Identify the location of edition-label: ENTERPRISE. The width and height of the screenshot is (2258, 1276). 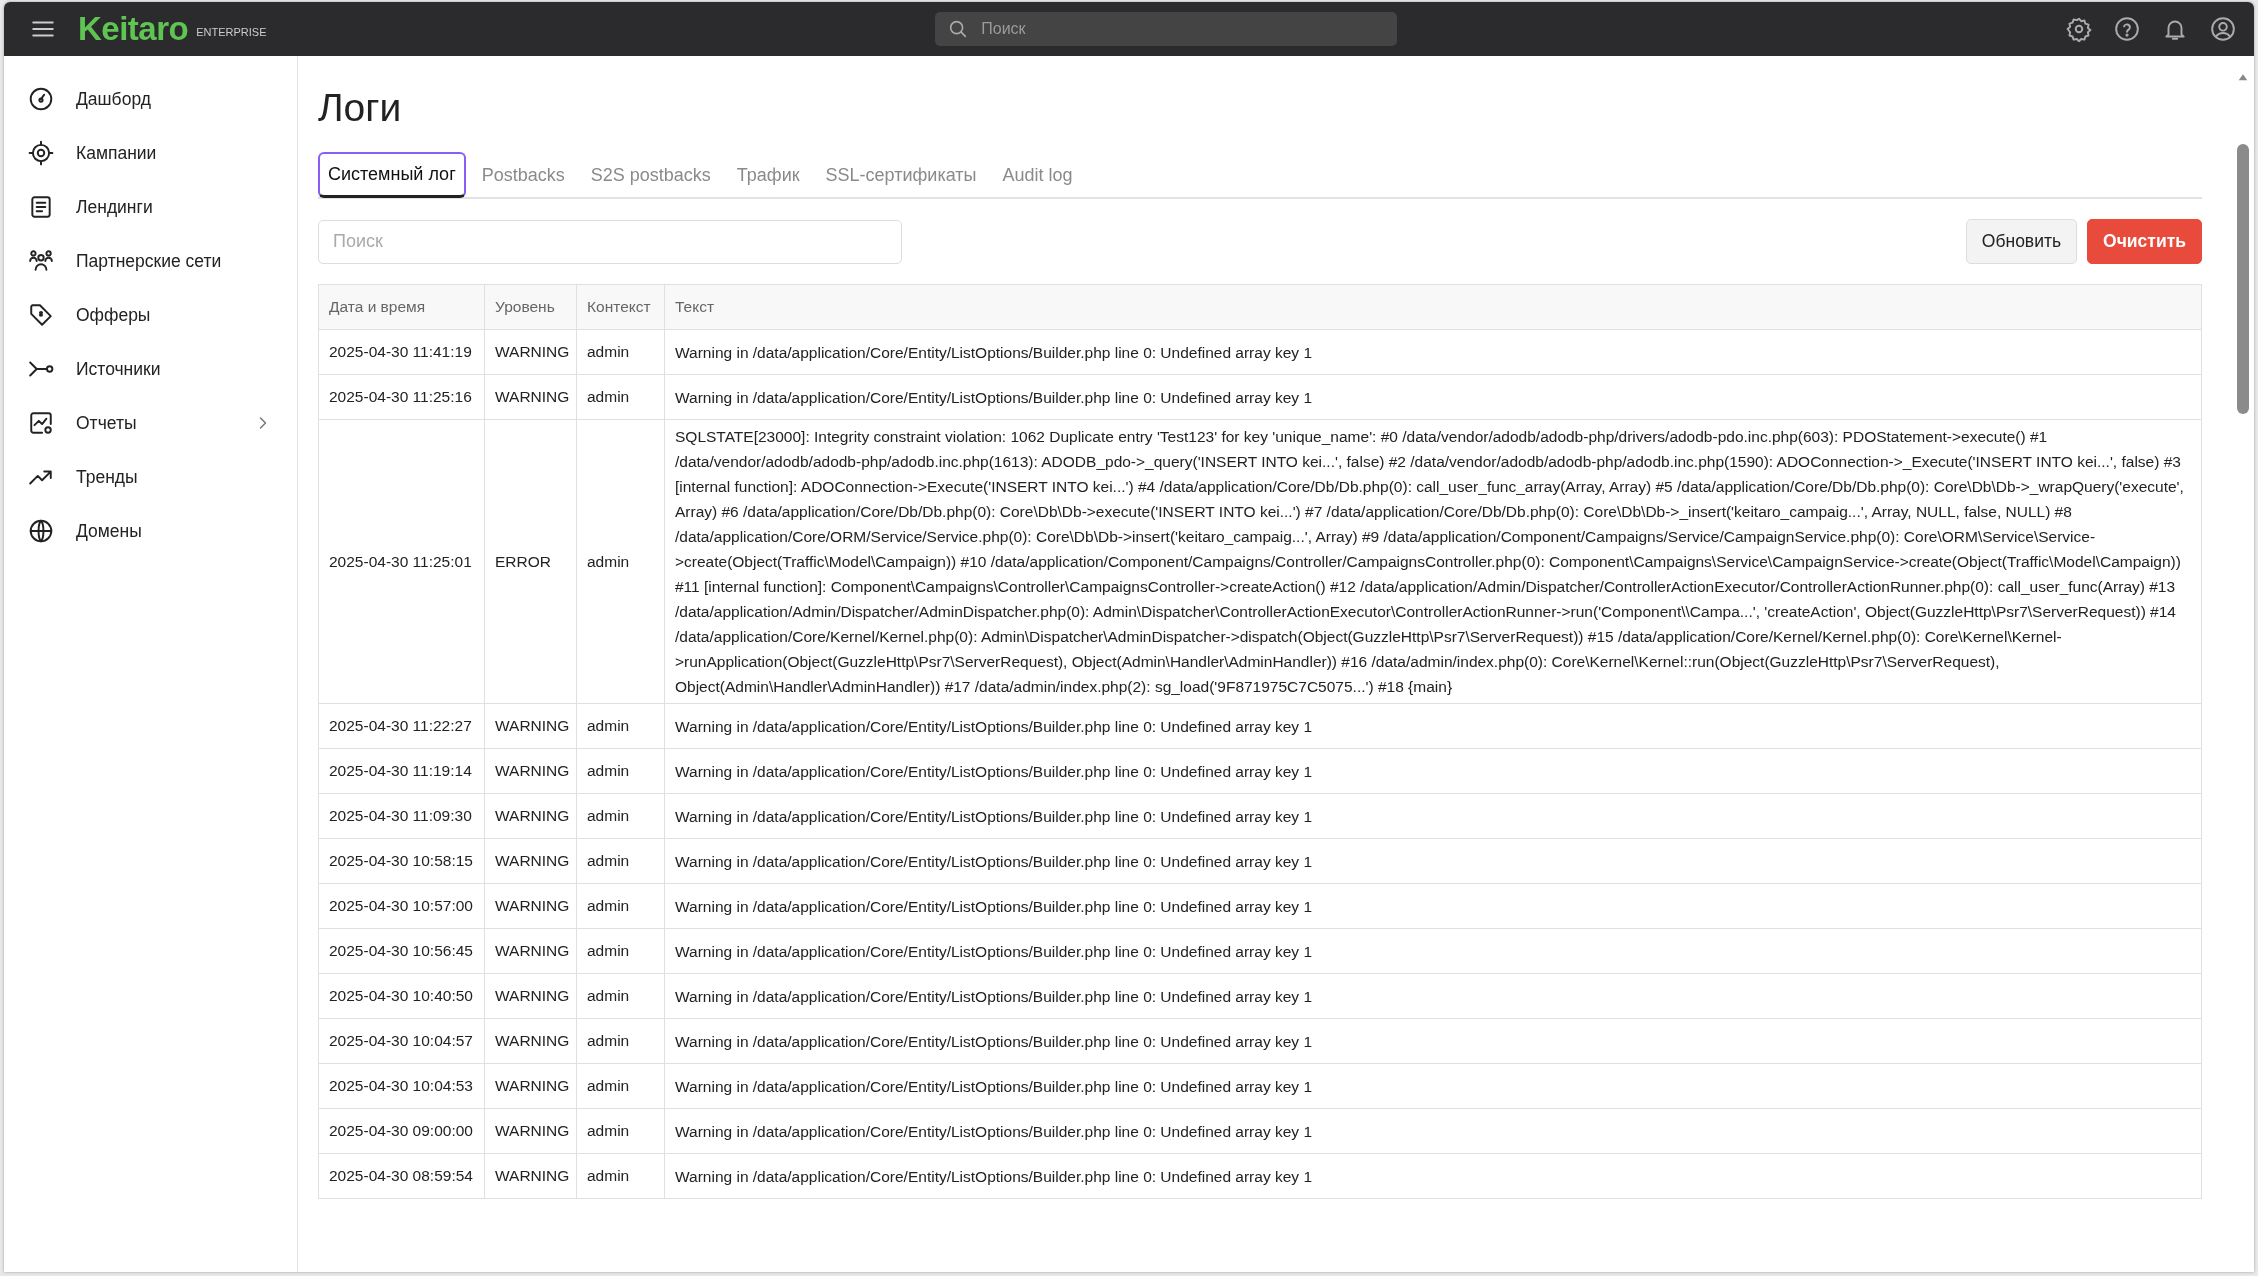
(231, 32).